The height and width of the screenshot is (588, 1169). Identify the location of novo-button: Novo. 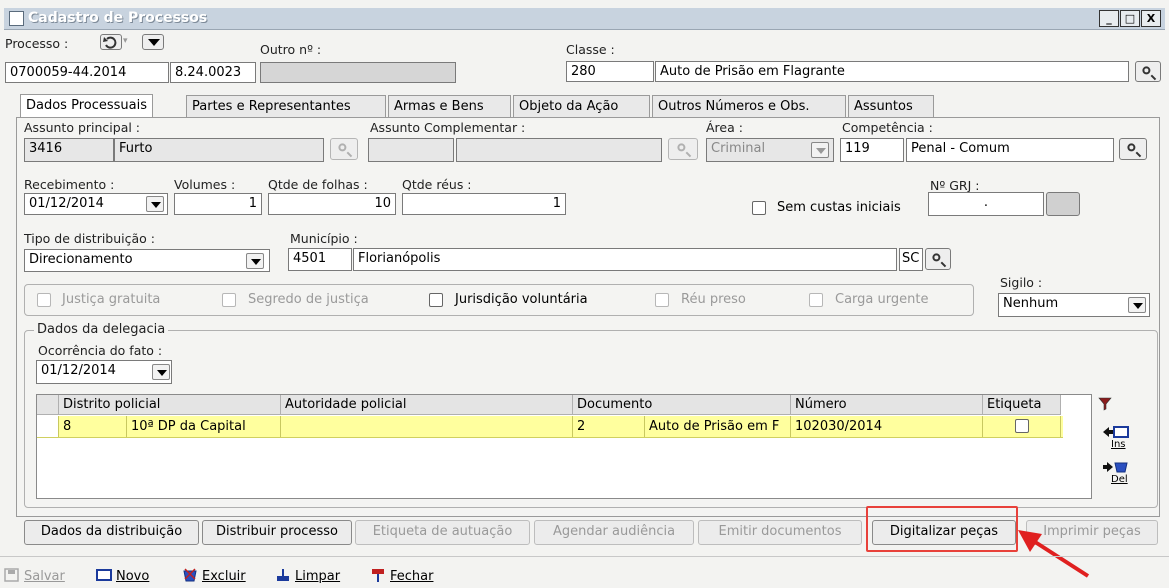
(122, 576).